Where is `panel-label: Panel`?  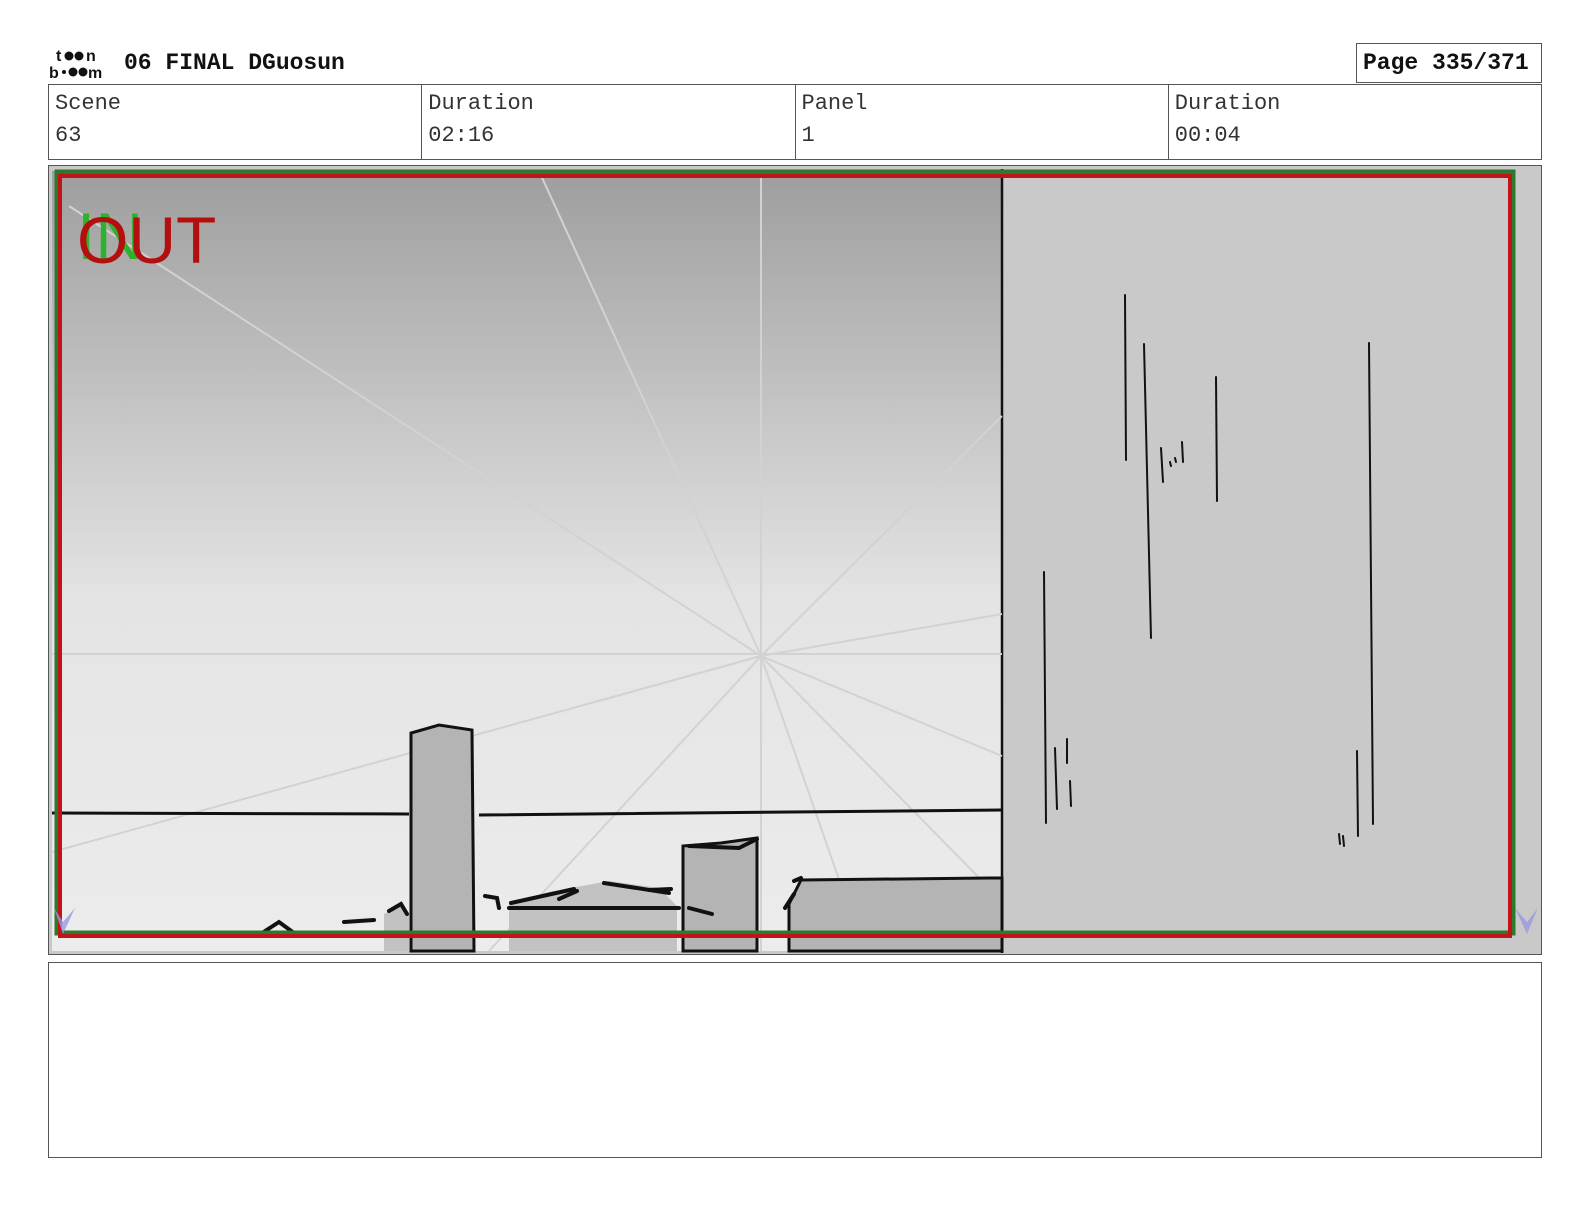 panel-label: Panel is located at coordinates (834, 103).